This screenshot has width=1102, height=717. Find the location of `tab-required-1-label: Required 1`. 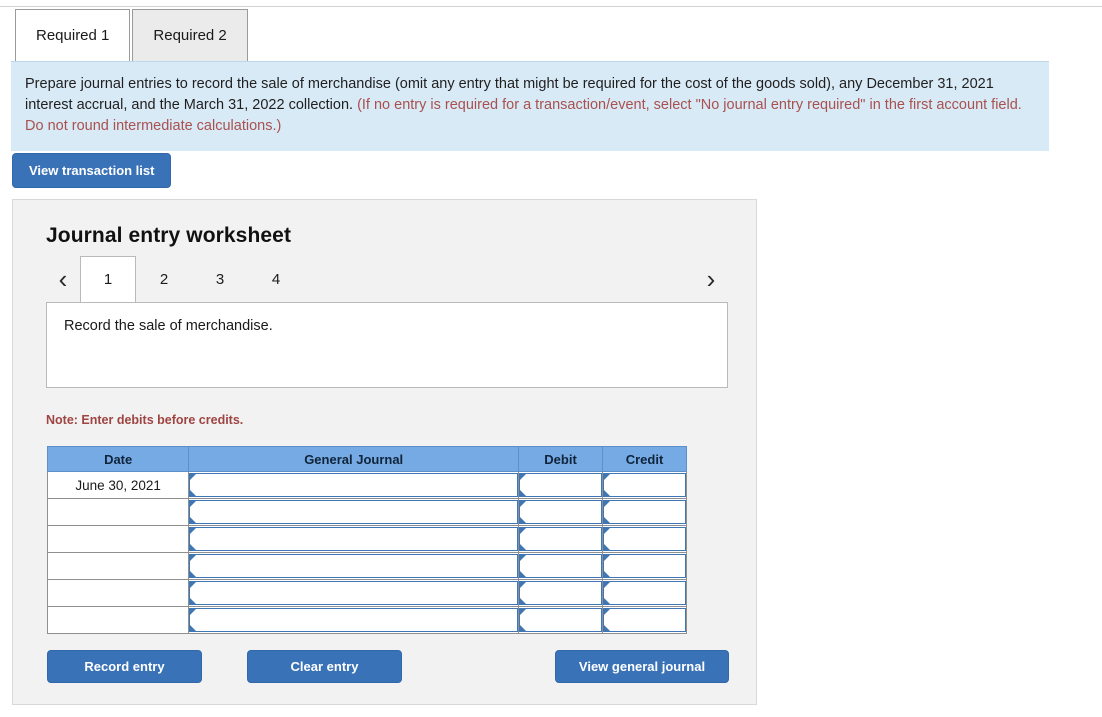

tab-required-1-label: Required 1 is located at coordinates (73, 35).